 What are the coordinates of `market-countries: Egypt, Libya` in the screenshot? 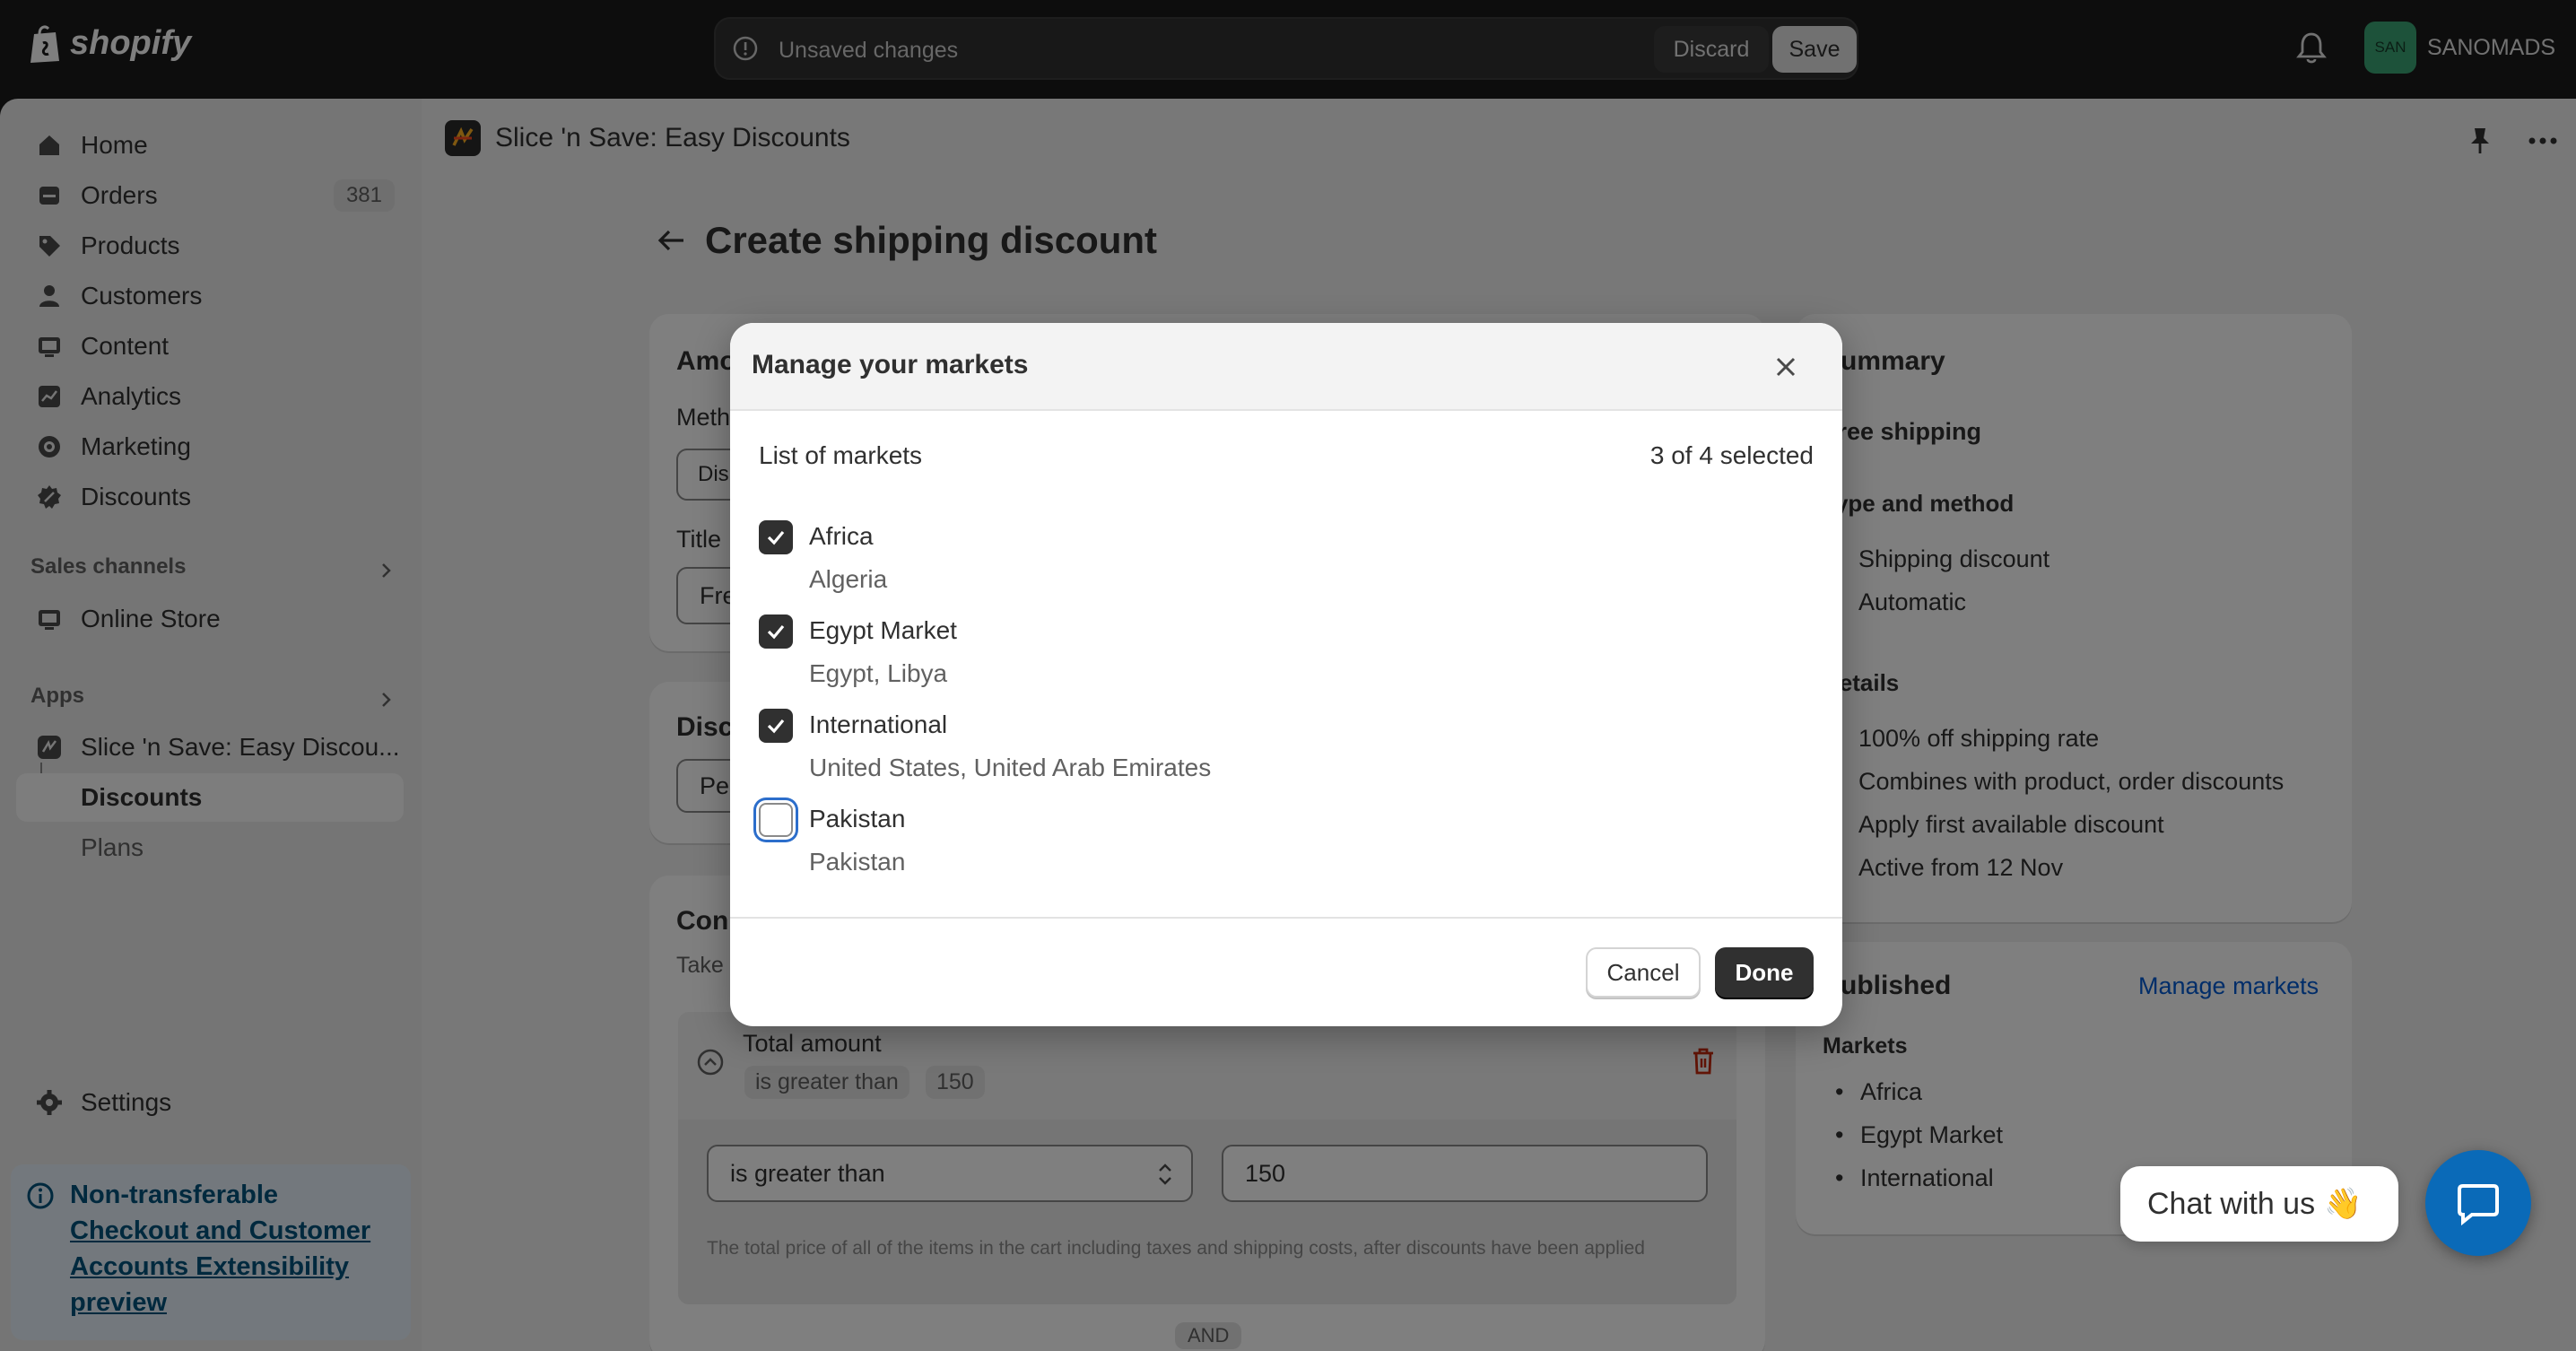 It's located at (878, 673).